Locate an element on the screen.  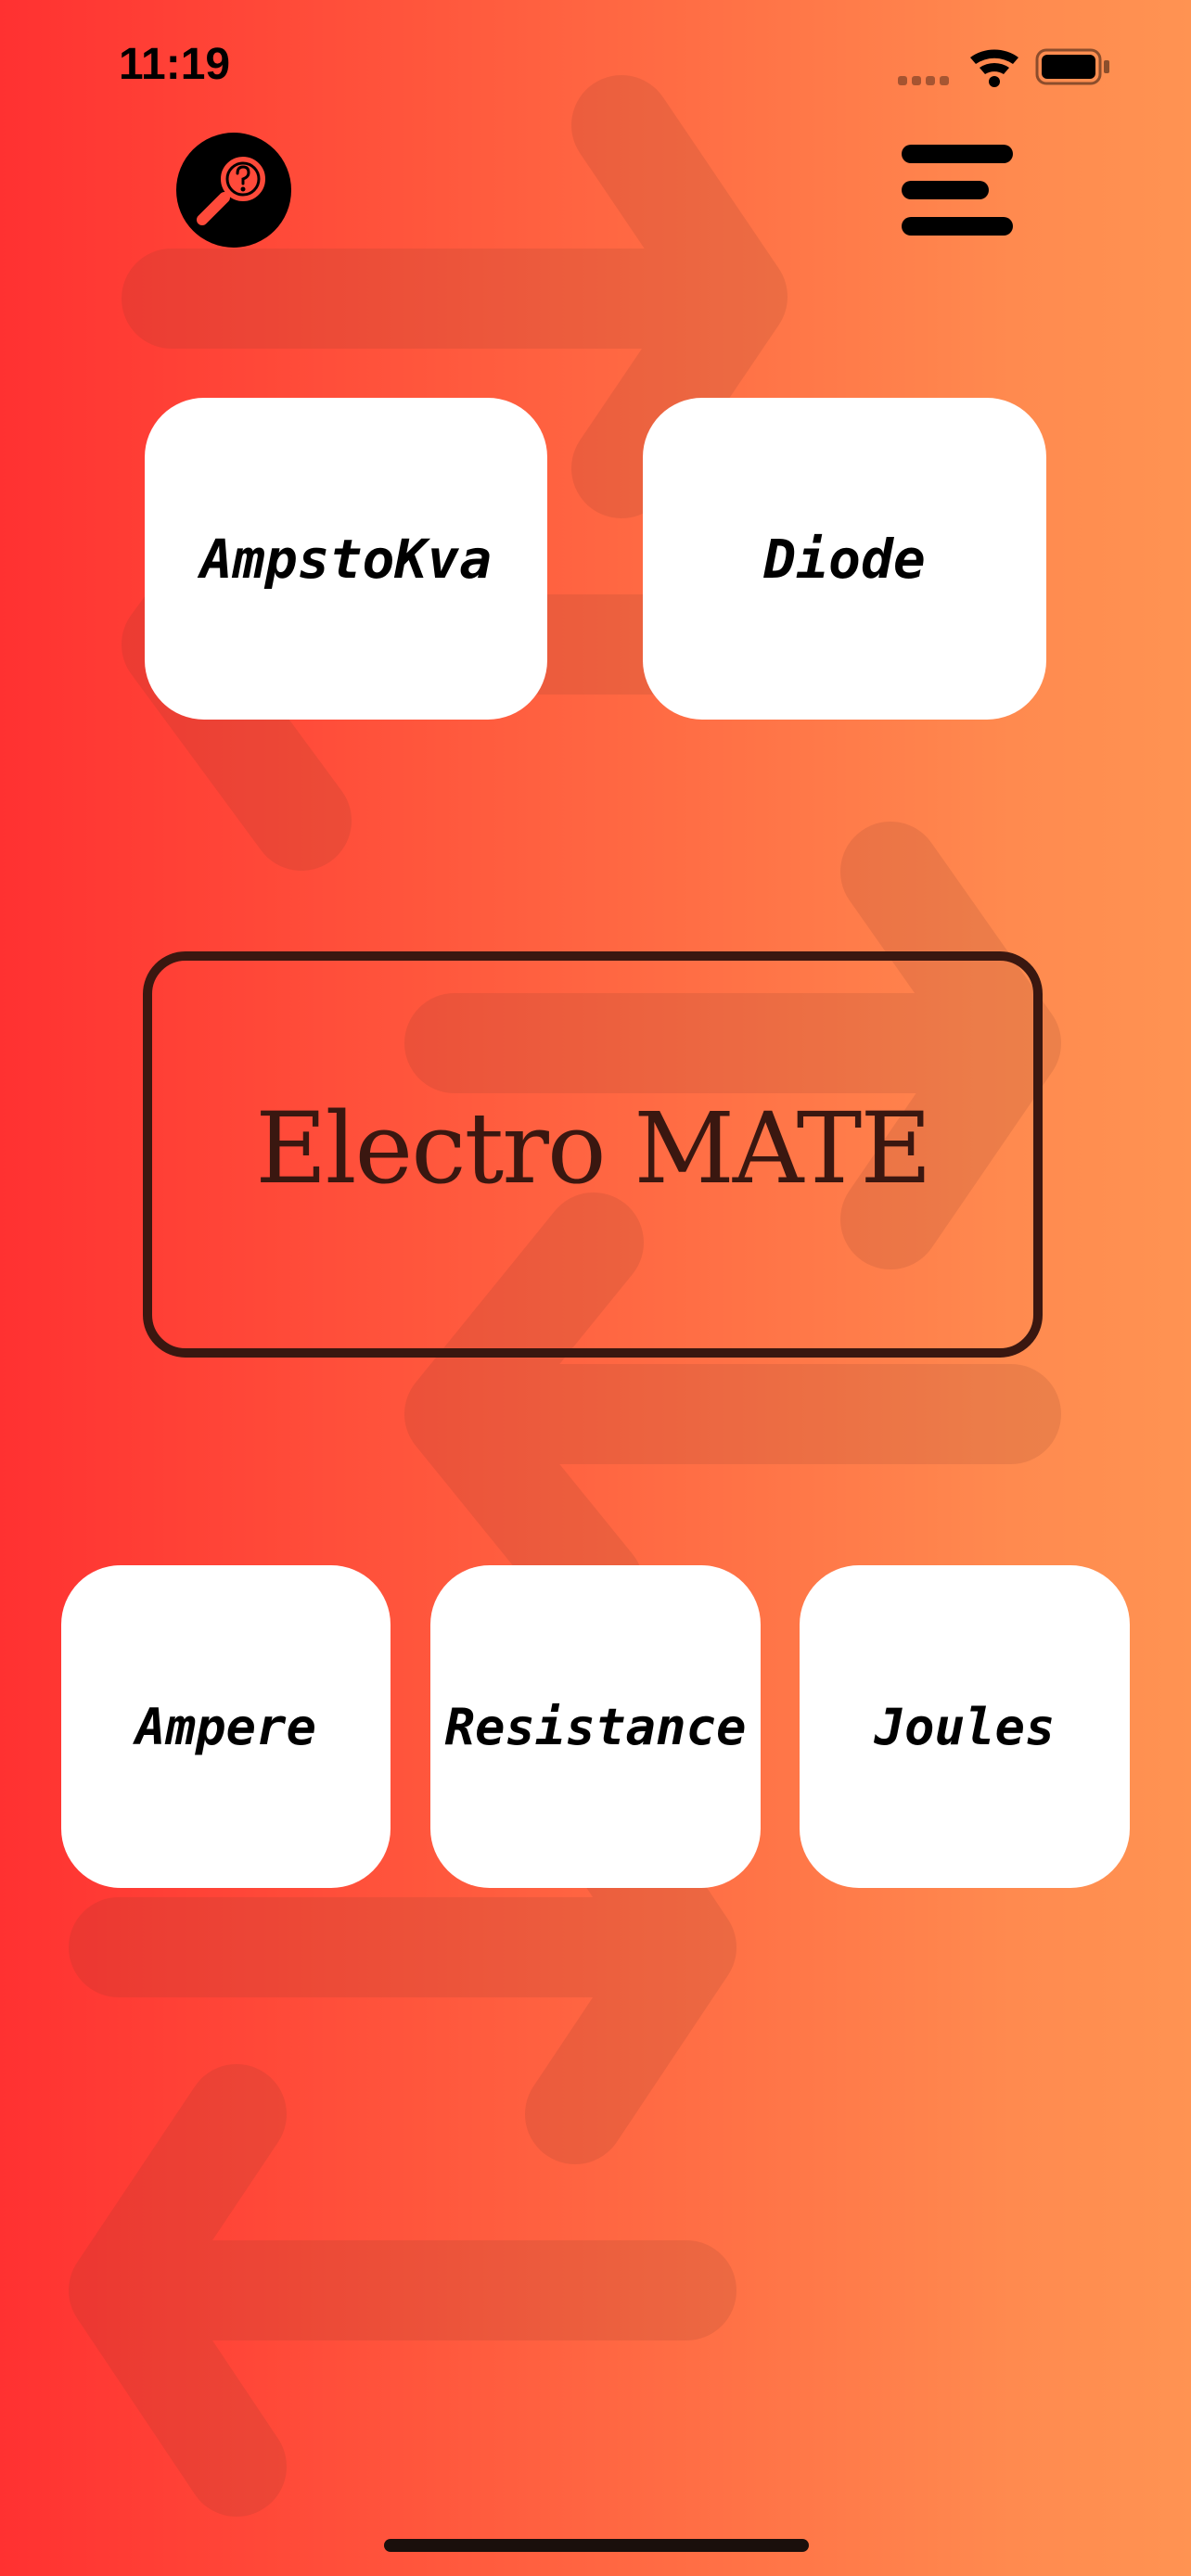
status-icons is located at coordinates (1003, 67).